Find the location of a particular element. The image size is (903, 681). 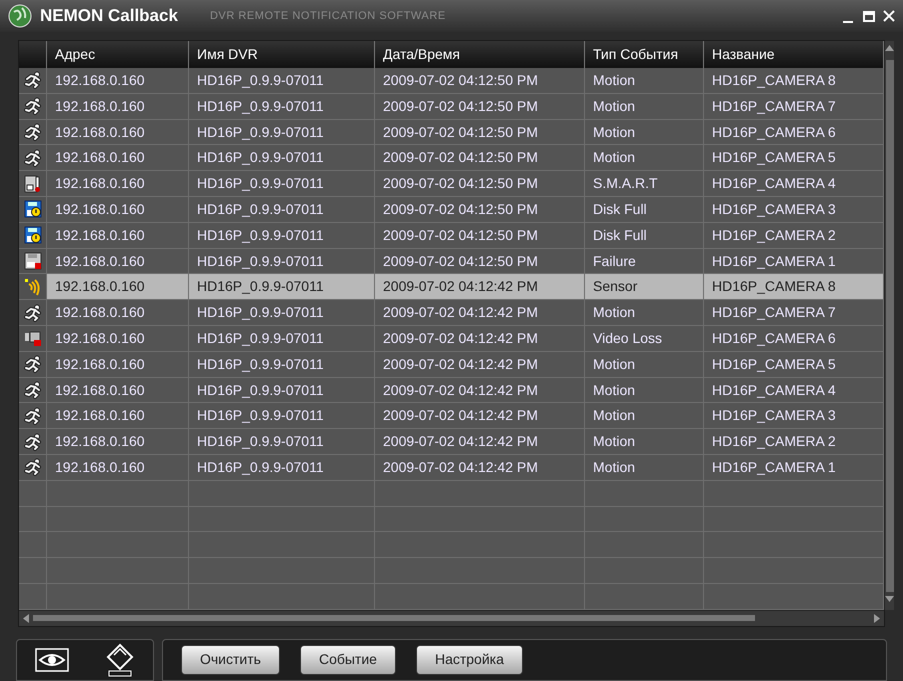

table-row: 192.168.0.160 HD16P_0.9.9-07011 2009-07-02 04:12:50 PM S.M.A.R.T HD16P_CAMERA 4 is located at coordinates (451, 184).